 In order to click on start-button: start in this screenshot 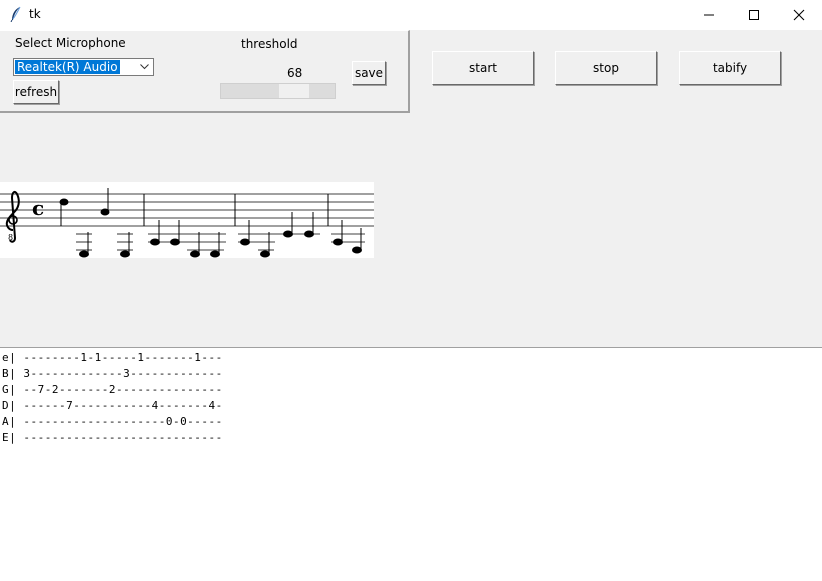, I will do `click(483, 68)`.